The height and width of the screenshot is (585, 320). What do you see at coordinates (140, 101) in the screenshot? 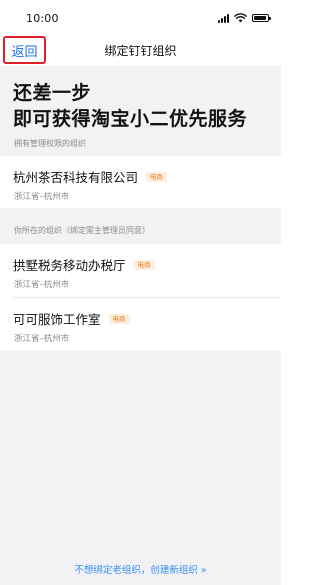
I see `hero-banner: 还差一步 即可获得淘宝小二优先服务` at bounding box center [140, 101].